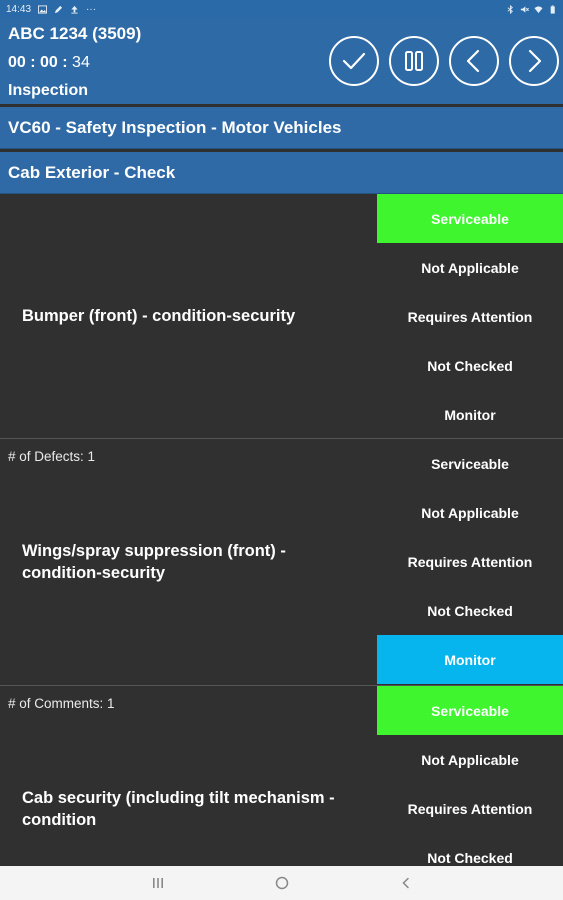 This screenshot has width=563, height=900. I want to click on chevron-left-icon, so click(473, 61).